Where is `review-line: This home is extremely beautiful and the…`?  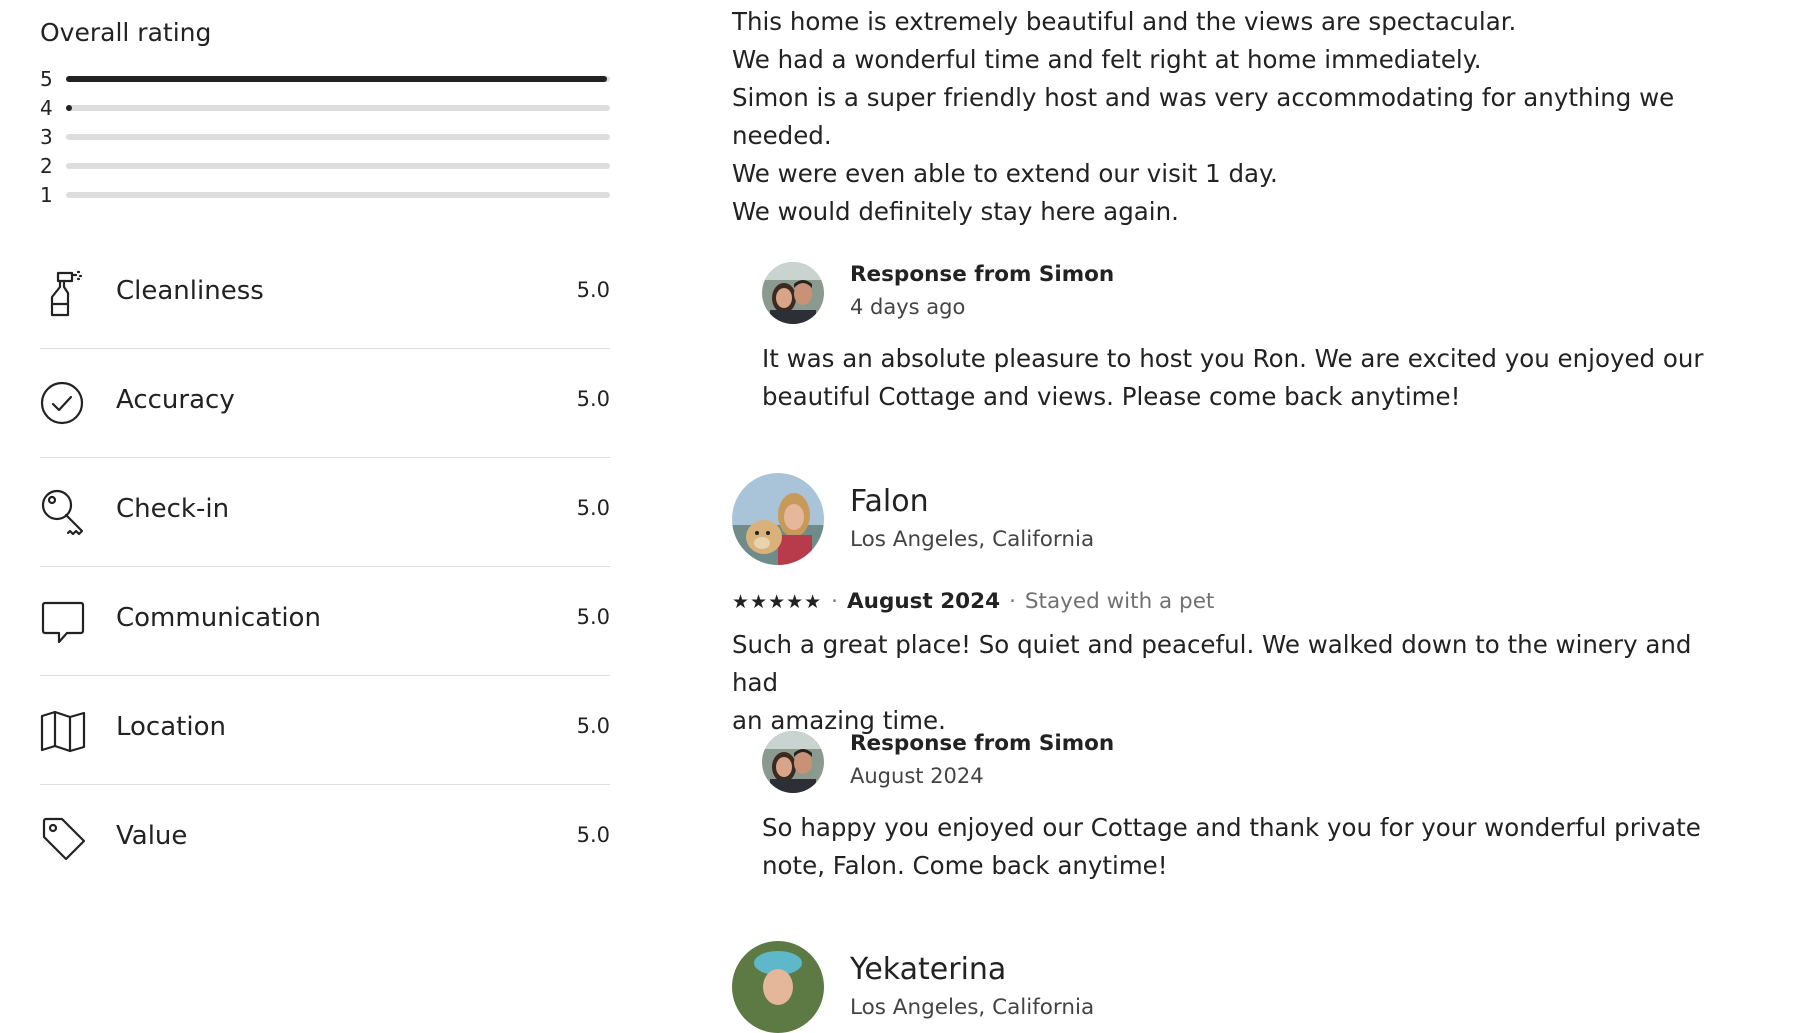 review-line: This home is extremely beautiful and the… is located at coordinates (1124, 21).